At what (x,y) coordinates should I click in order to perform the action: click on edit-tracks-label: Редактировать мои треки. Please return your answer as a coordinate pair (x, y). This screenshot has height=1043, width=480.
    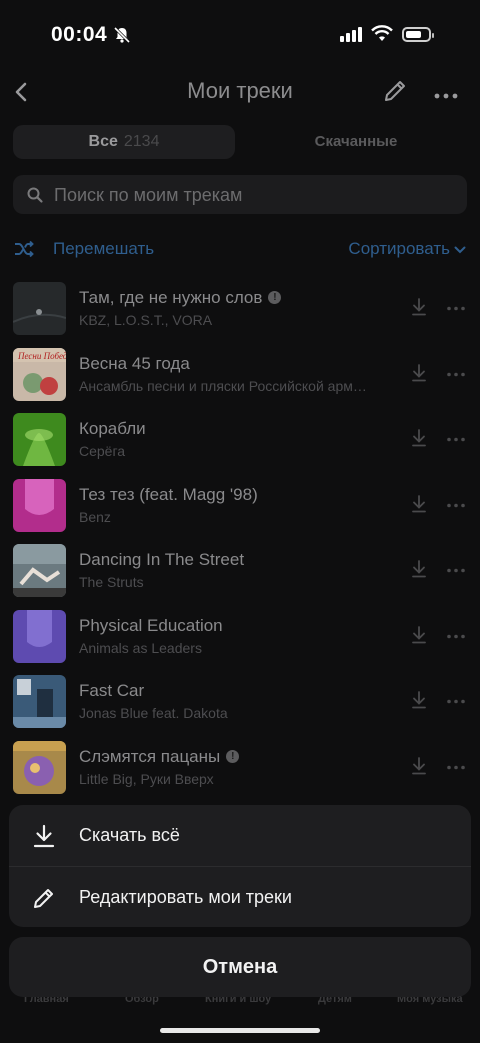
    Looking at the image, I should click on (185, 897).